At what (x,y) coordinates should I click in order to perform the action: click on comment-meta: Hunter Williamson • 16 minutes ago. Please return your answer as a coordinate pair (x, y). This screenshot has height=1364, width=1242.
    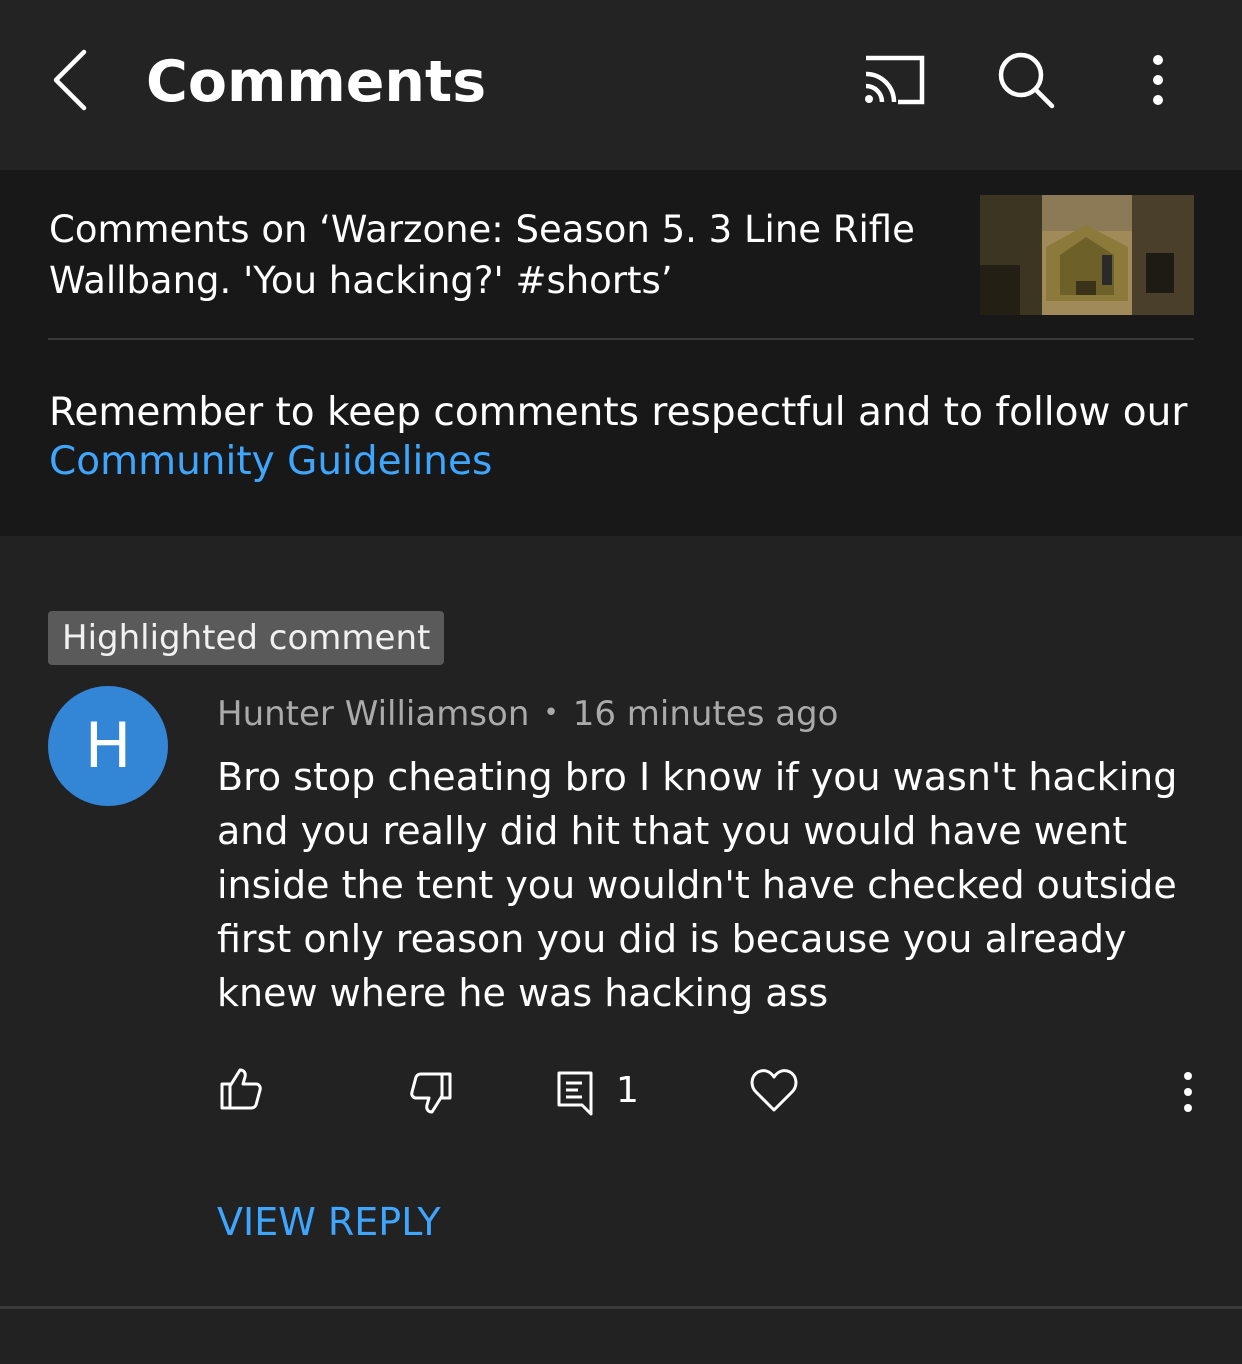
    Looking at the image, I should click on (527, 713).